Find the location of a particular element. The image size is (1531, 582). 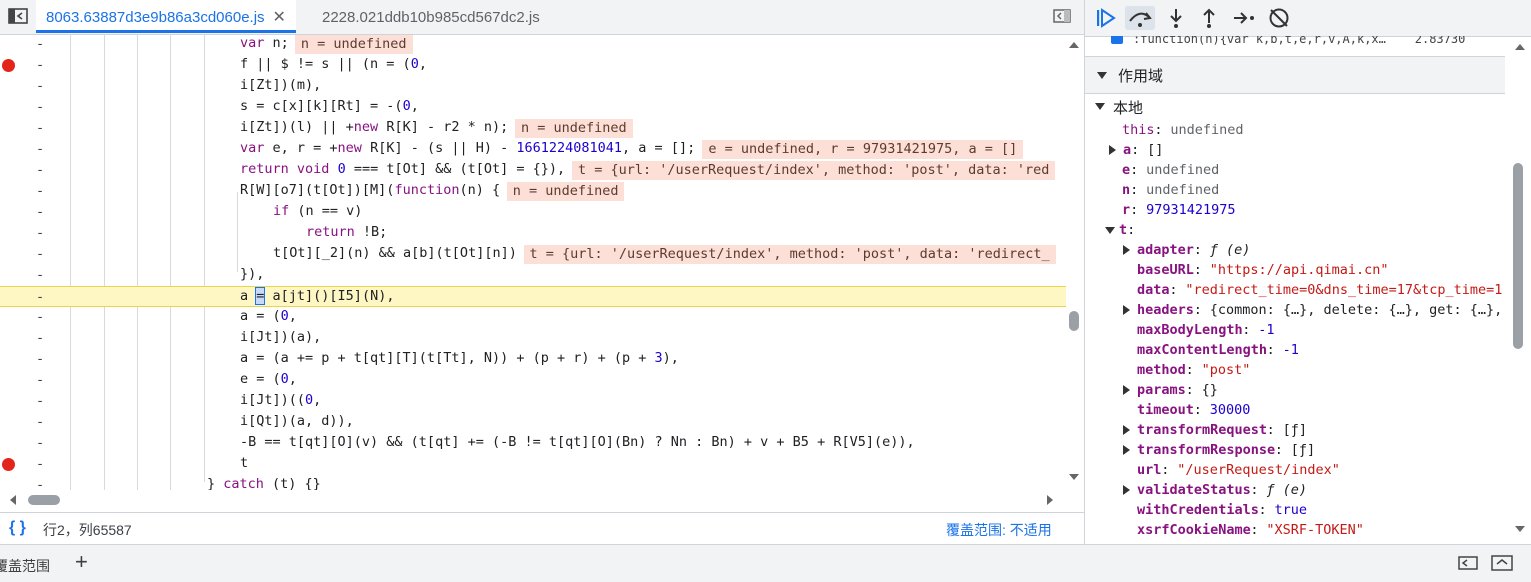

code-line: - i[Zt])(m), is located at coordinates (533, 86).